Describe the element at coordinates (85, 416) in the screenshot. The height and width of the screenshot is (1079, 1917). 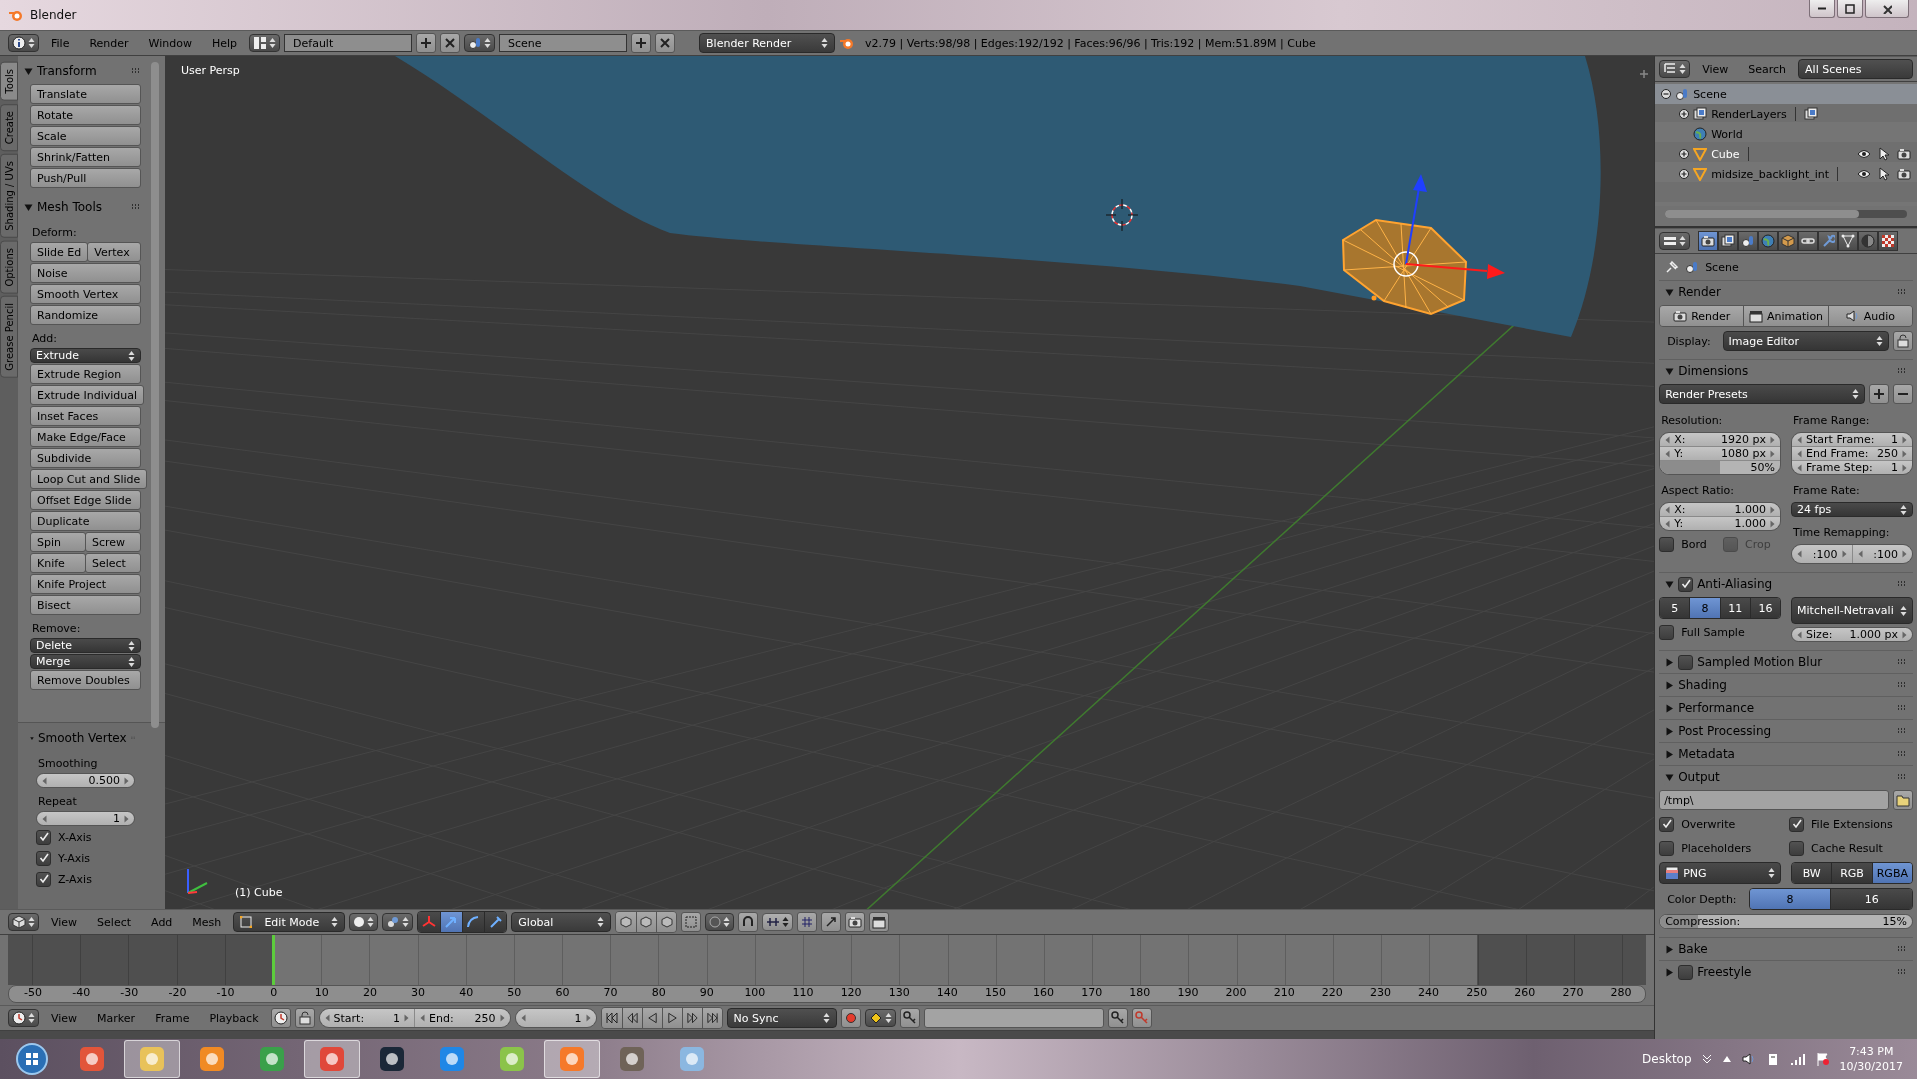
I see `tool-button: Inset Faces` at that location.